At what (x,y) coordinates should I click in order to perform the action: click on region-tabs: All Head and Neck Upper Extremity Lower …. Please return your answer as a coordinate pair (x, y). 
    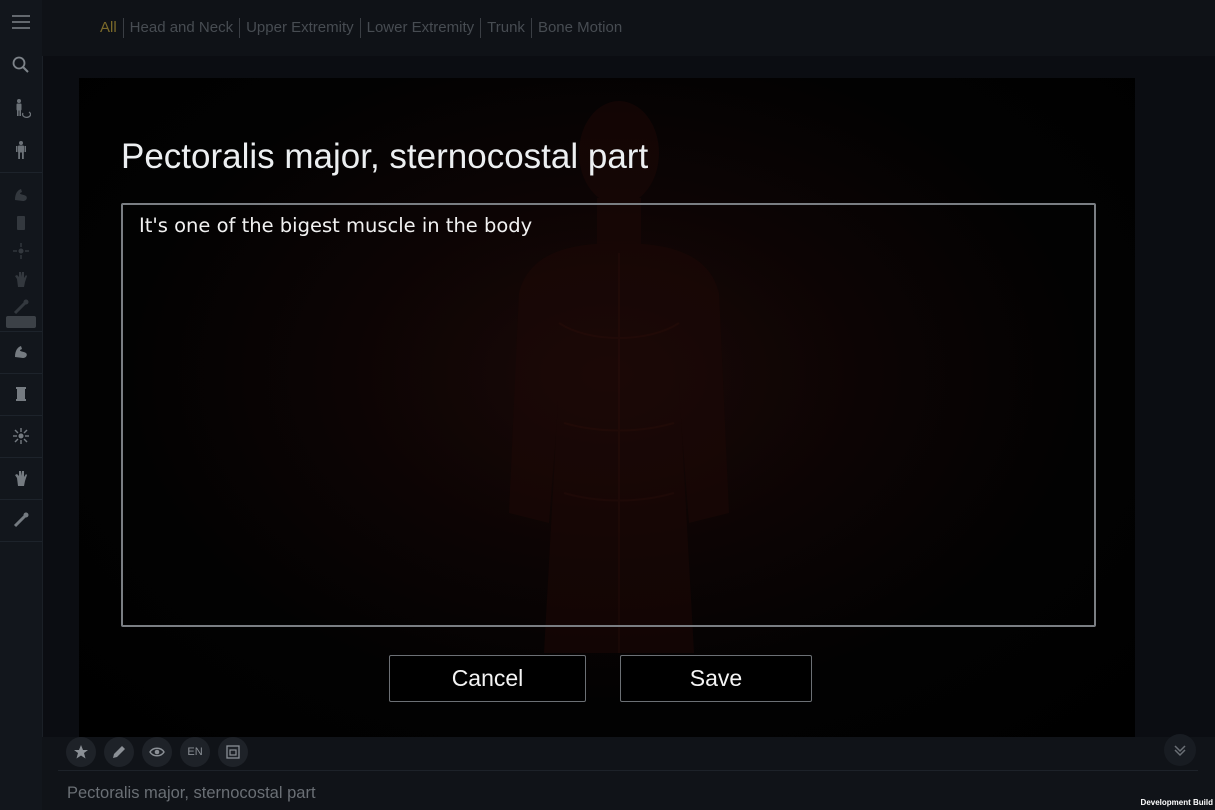
    Looking at the image, I should click on (361, 28).